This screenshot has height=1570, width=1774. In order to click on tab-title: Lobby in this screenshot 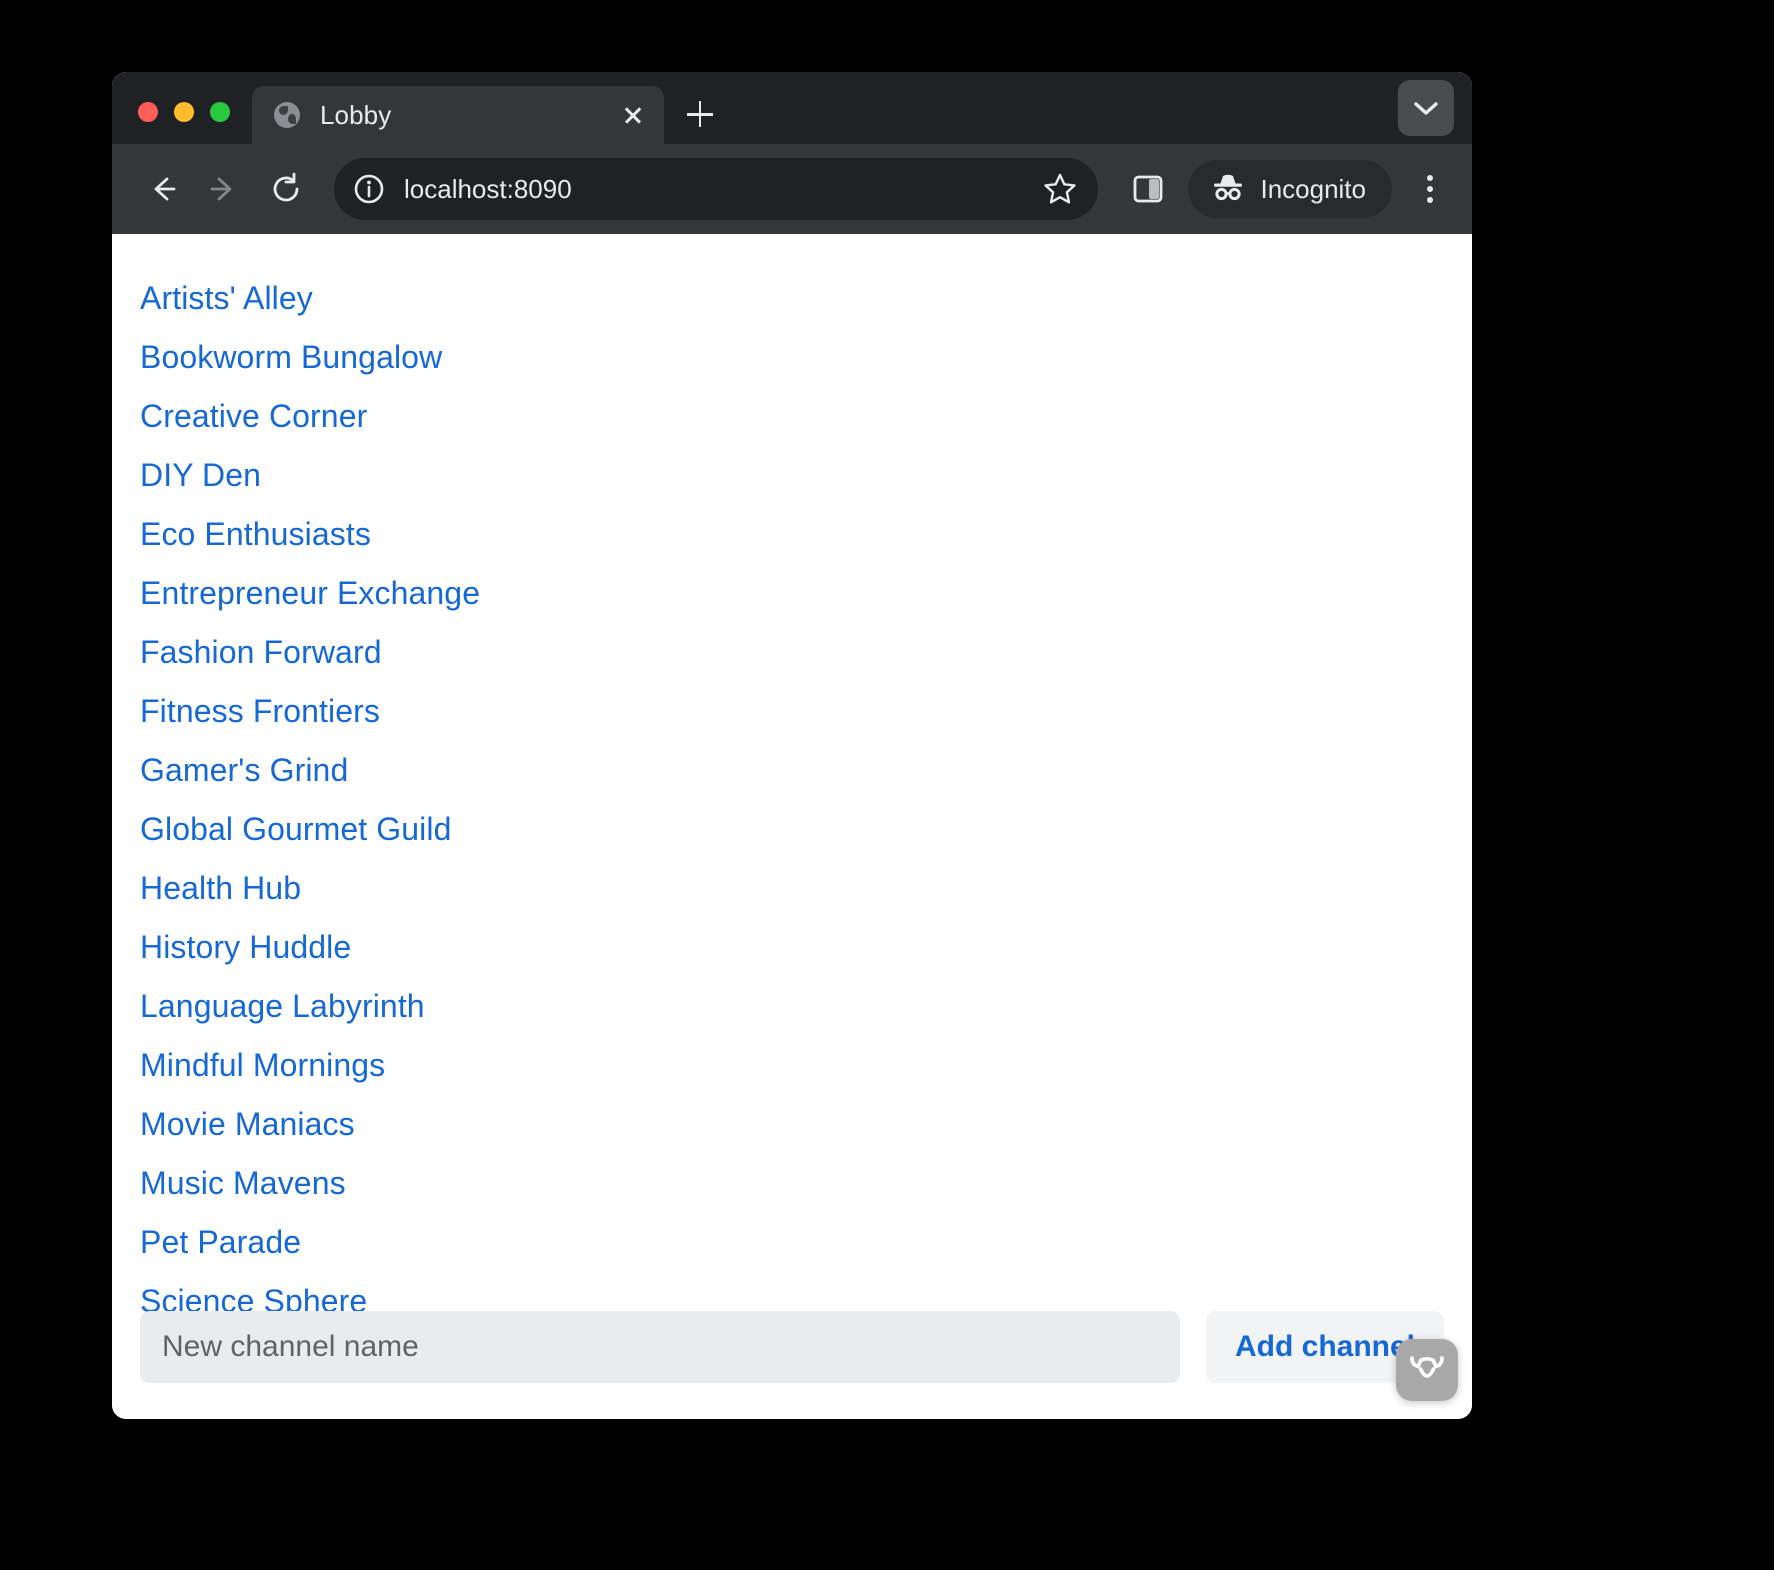, I will do `click(356, 114)`.